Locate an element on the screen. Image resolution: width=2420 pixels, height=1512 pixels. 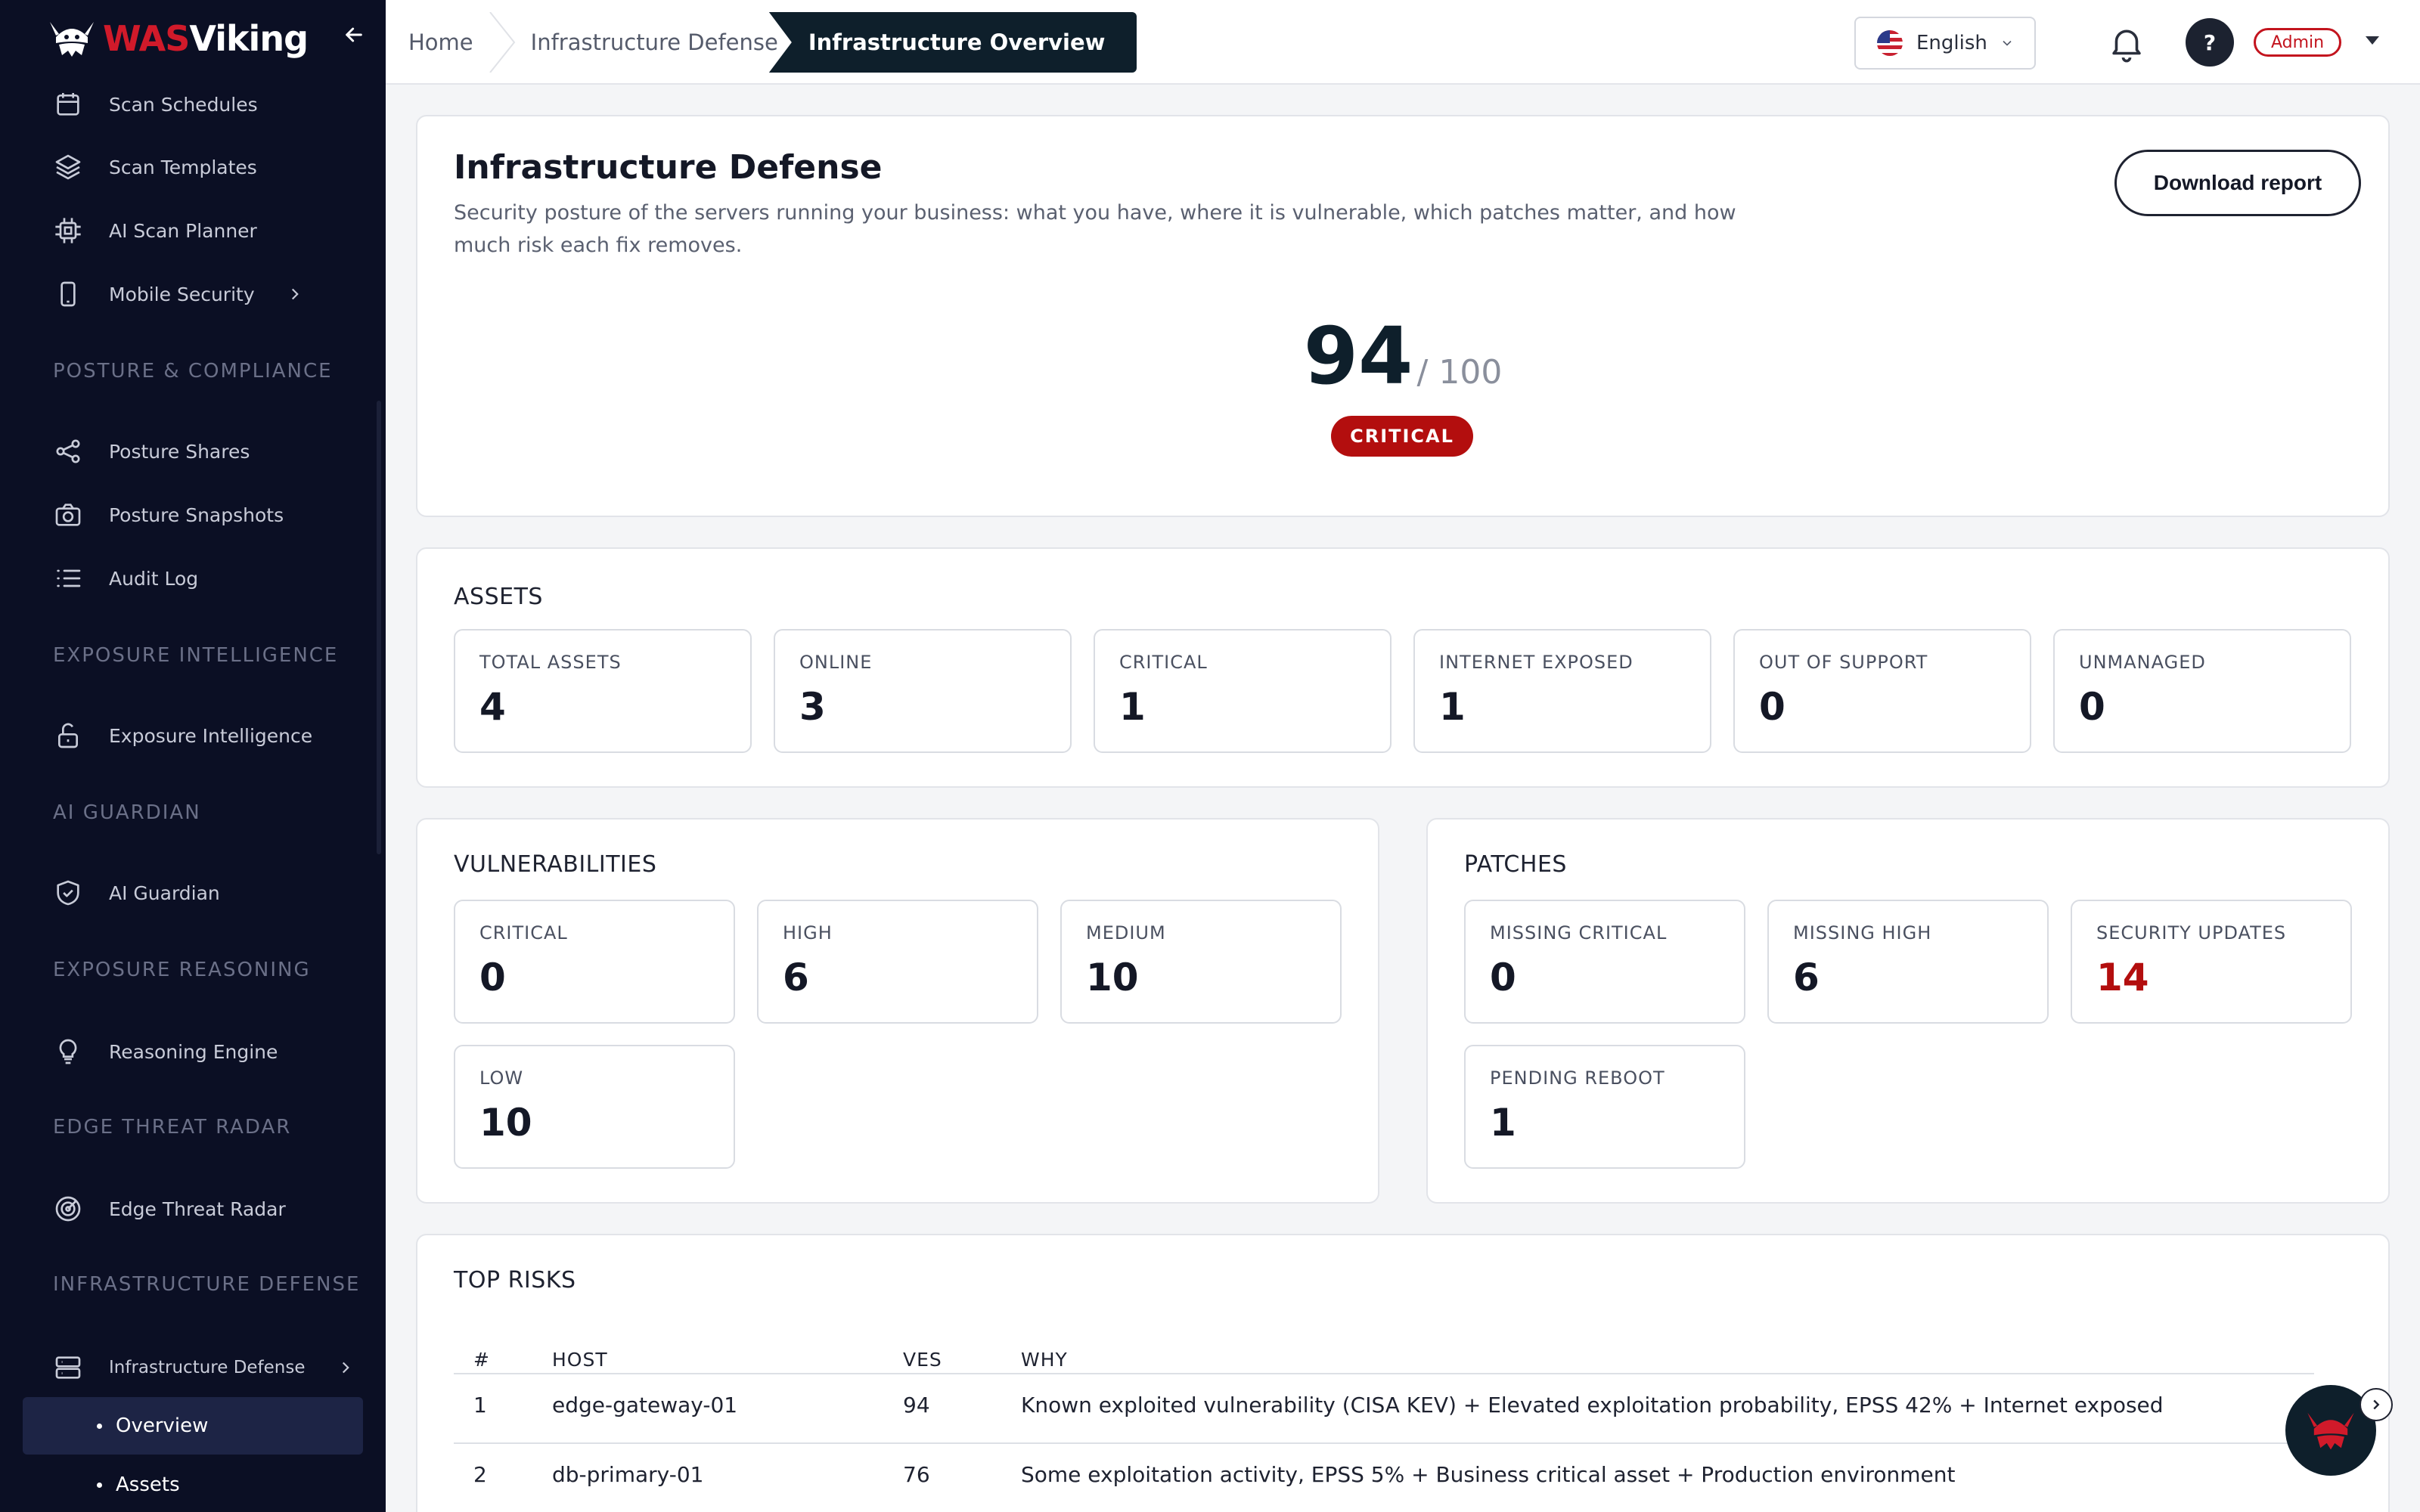
sidebar-item-posture-snapshots: Posture Snapshots is located at coordinates (168, 515).